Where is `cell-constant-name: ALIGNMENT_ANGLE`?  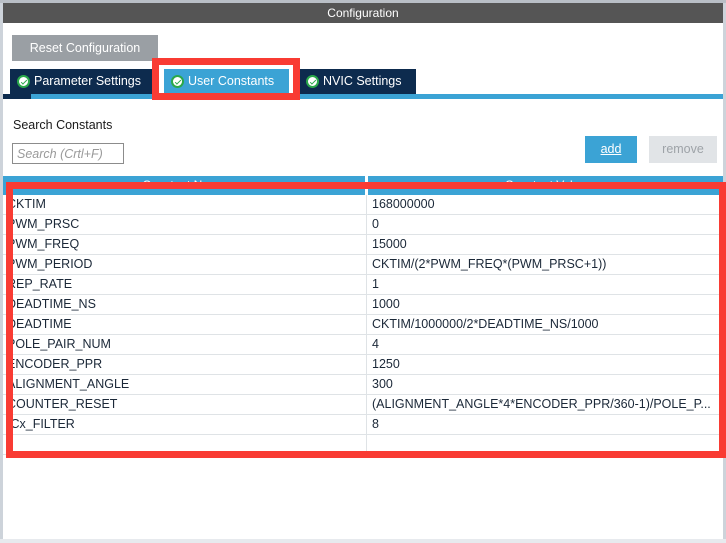 cell-constant-name: ALIGNMENT_ANGLE is located at coordinates (68, 384).